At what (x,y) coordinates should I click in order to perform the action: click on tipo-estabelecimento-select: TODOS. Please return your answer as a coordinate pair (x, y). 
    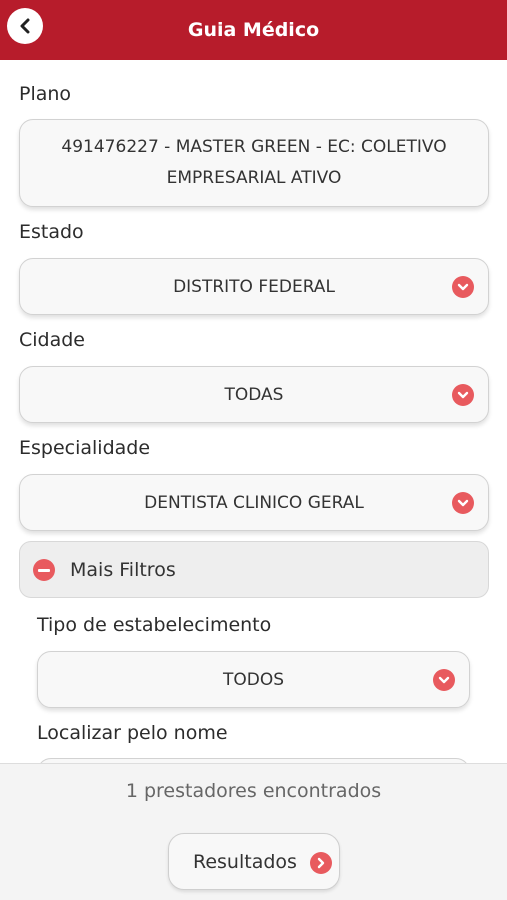
    Looking at the image, I should click on (253, 679).